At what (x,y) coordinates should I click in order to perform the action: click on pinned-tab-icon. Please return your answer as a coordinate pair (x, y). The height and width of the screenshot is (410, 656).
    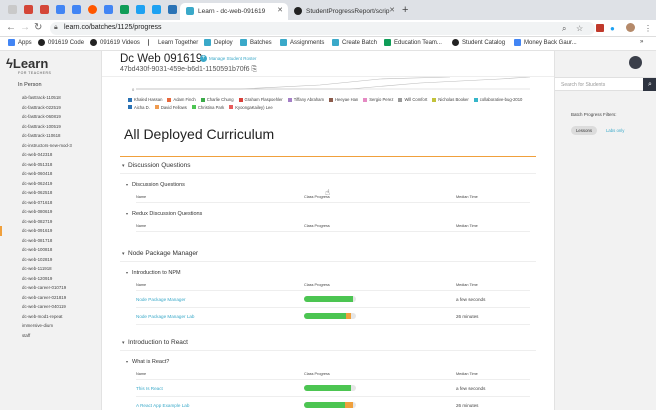
    Looking at the image, I should click on (12, 9).